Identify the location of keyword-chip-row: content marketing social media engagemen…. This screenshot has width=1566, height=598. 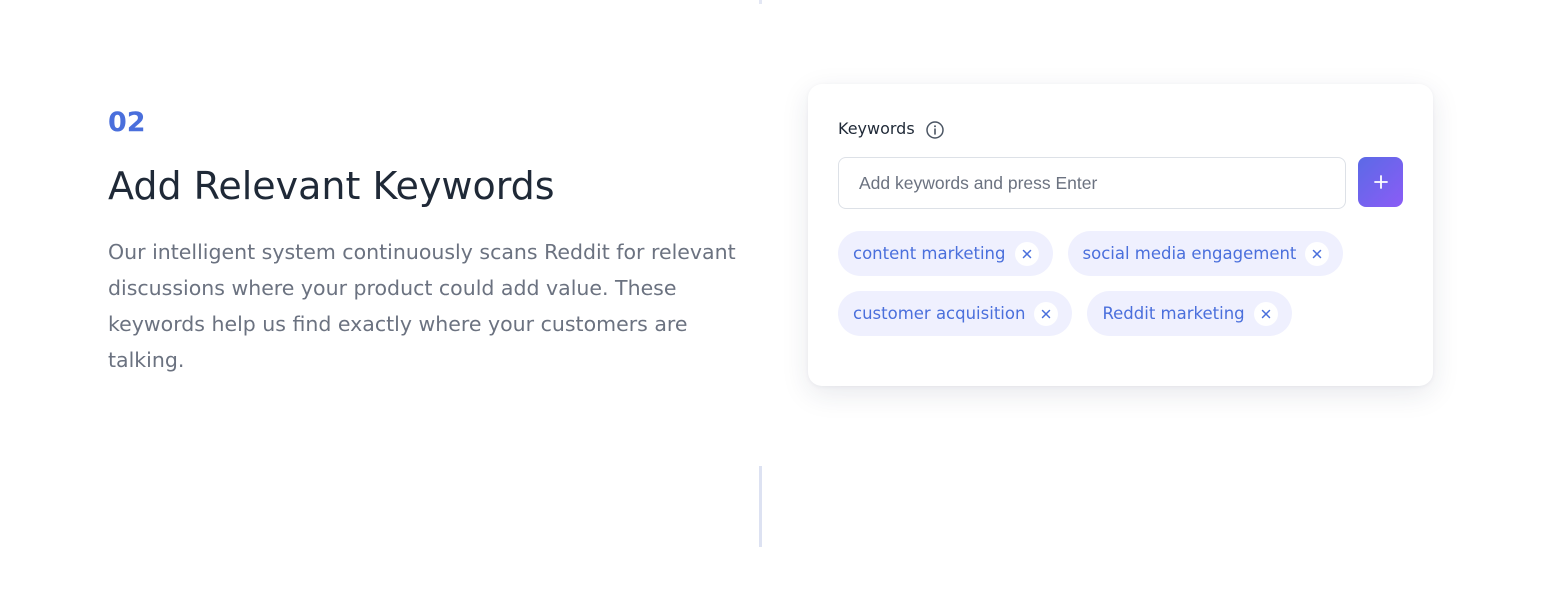
(1123, 253).